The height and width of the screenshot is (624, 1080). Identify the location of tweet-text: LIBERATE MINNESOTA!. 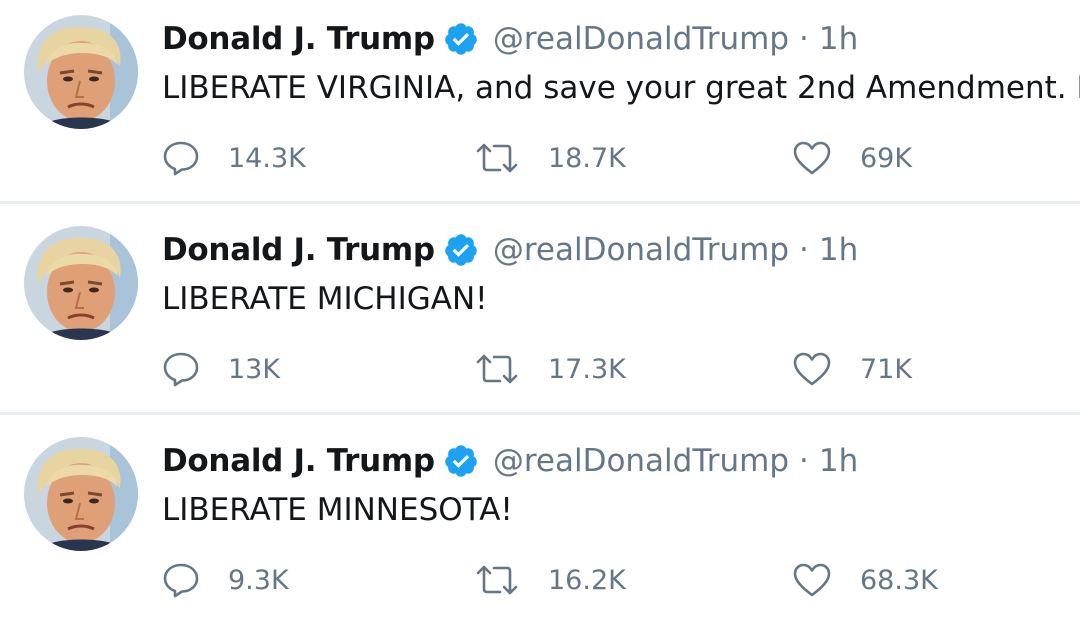
(337, 510).